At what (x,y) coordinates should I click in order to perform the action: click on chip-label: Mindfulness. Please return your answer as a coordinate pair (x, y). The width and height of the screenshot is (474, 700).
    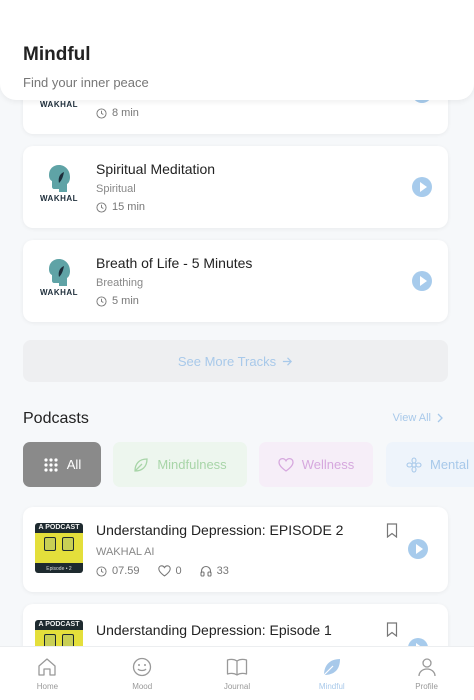
    Looking at the image, I should click on (192, 464).